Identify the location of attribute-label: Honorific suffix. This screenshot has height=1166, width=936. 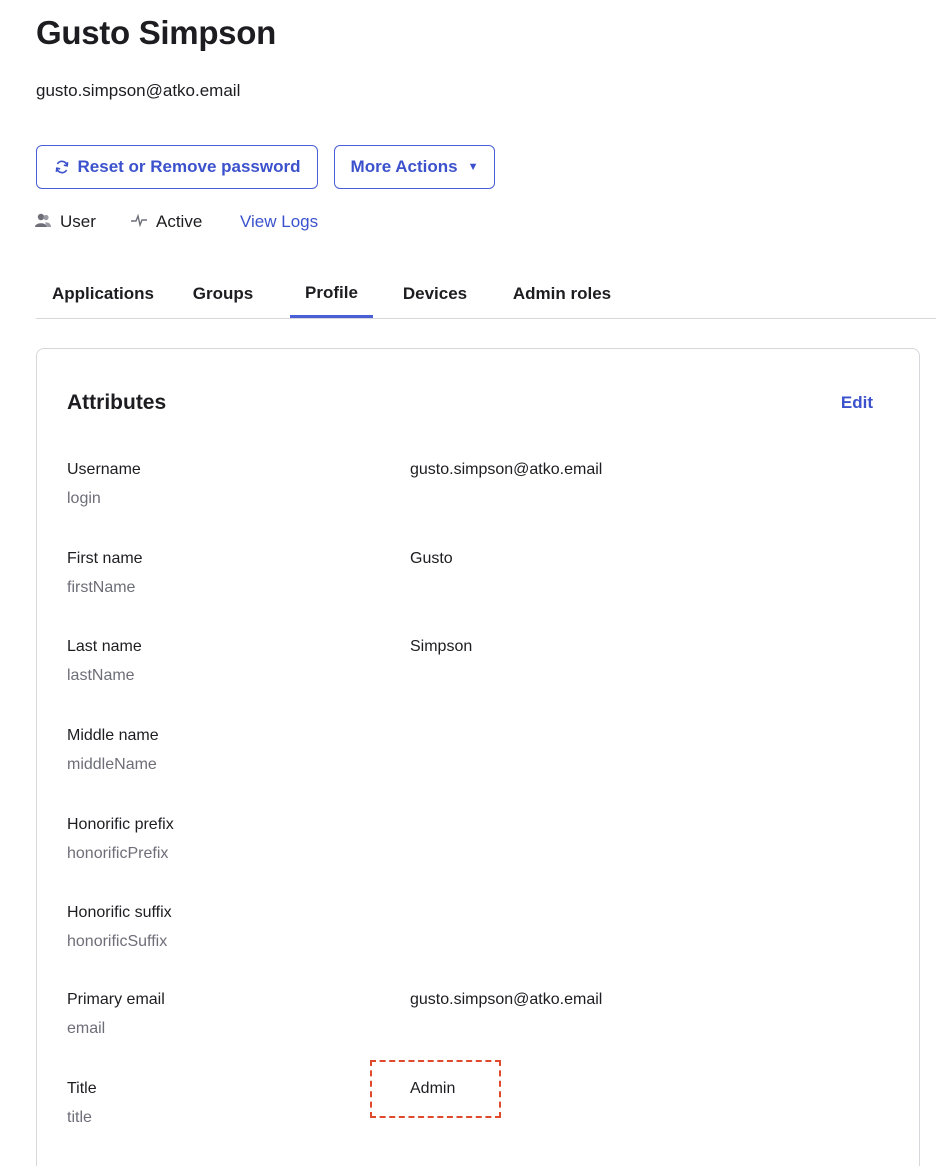
(119, 912).